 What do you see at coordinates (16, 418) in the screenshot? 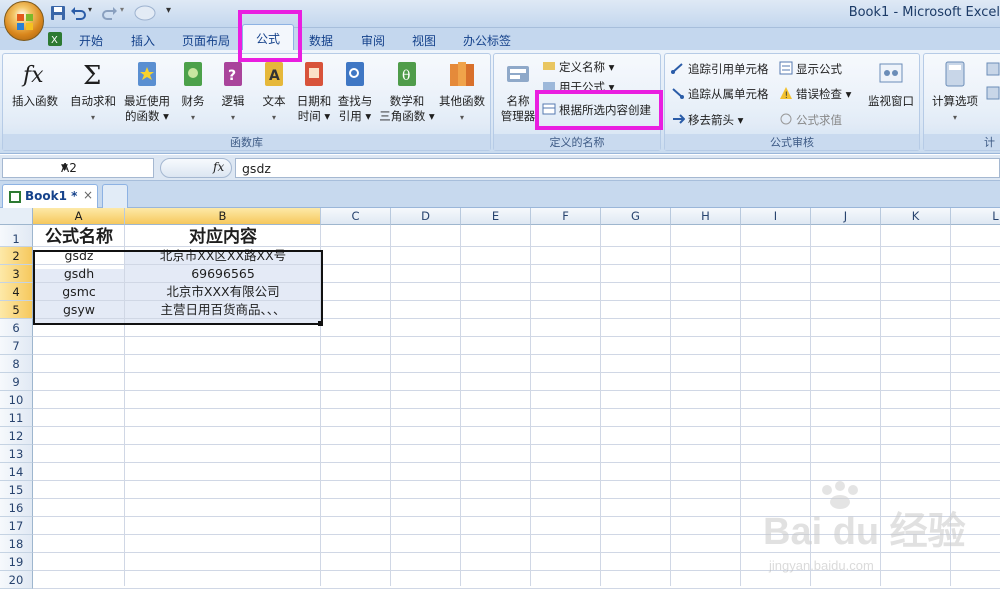
I see `row-header-11: 11` at bounding box center [16, 418].